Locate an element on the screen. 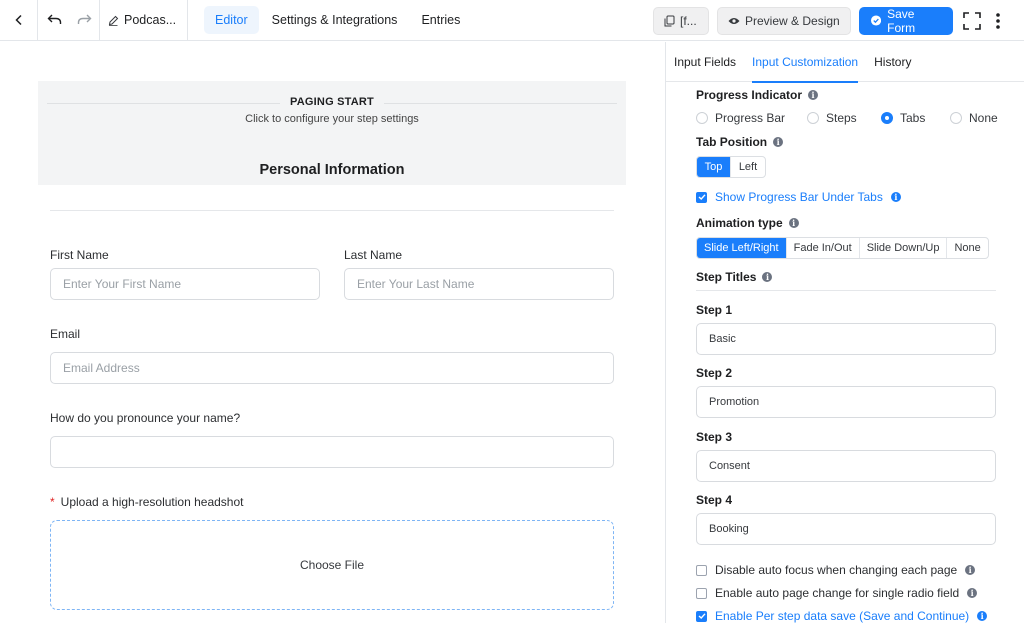  eye-icon is located at coordinates (734, 20).